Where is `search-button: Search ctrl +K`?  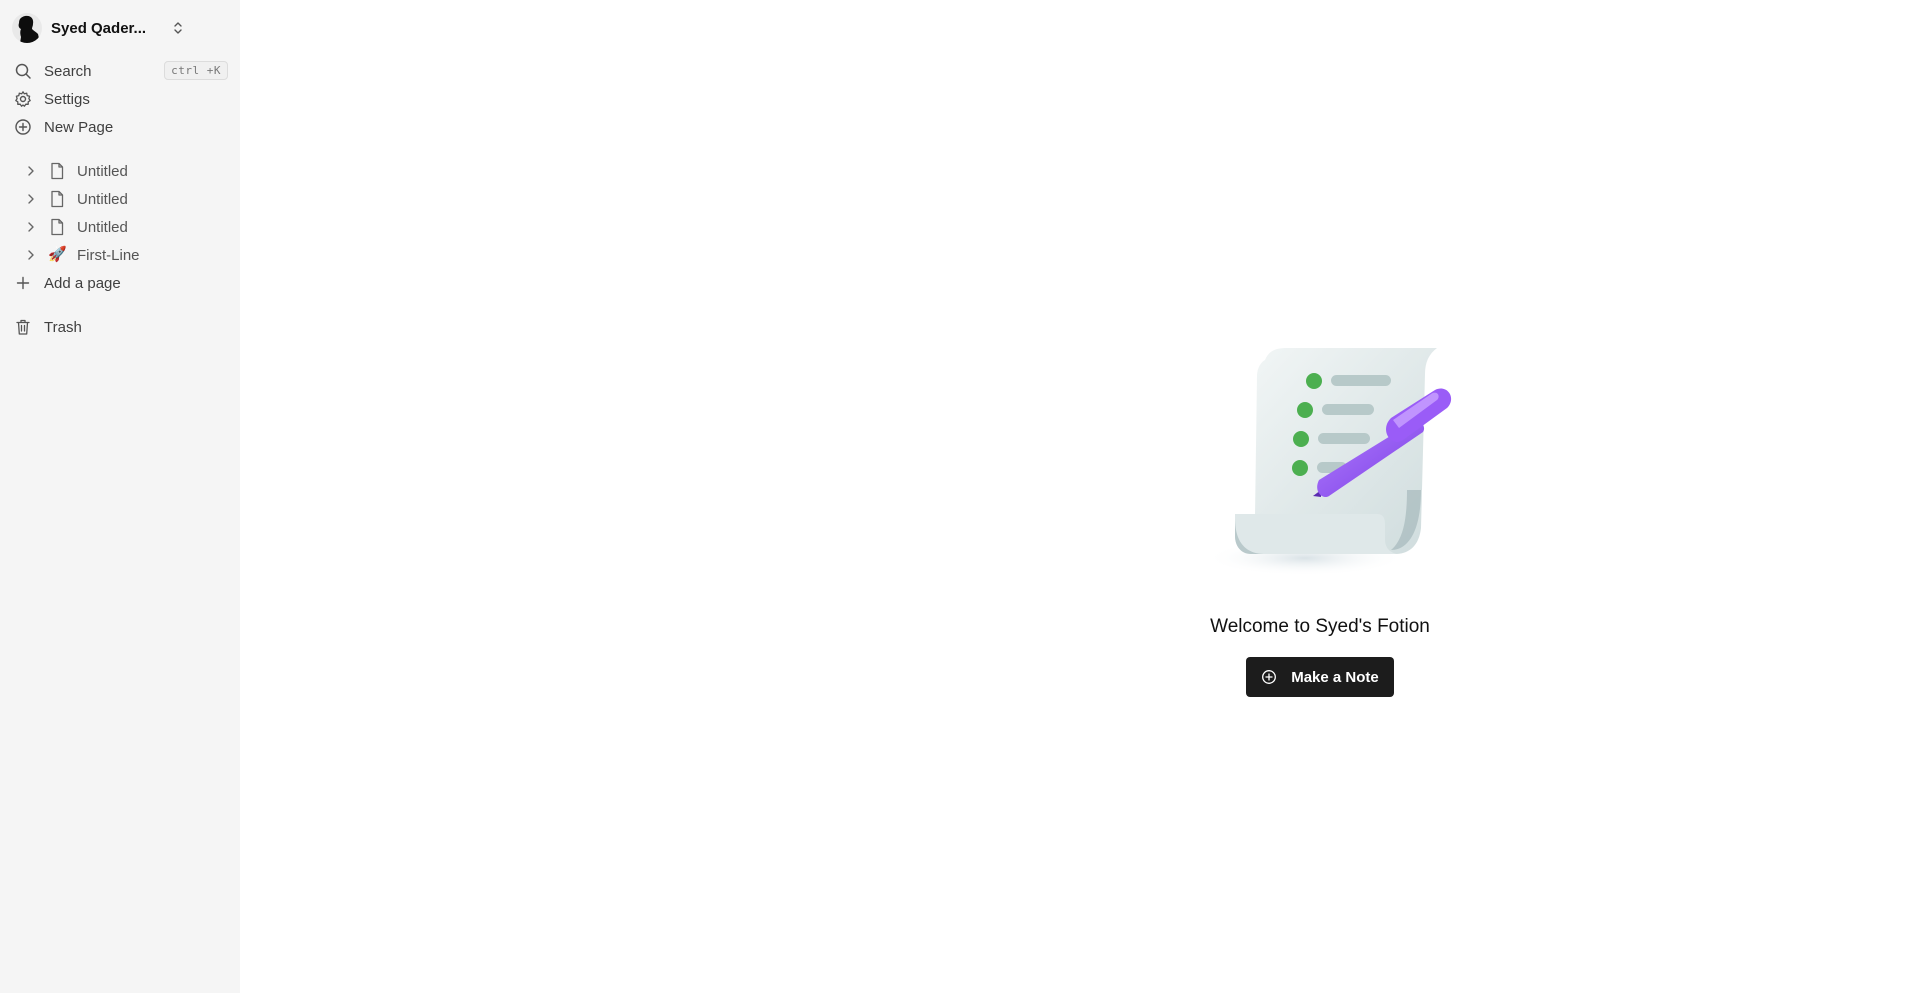 search-button: Search ctrl +K is located at coordinates (122, 71).